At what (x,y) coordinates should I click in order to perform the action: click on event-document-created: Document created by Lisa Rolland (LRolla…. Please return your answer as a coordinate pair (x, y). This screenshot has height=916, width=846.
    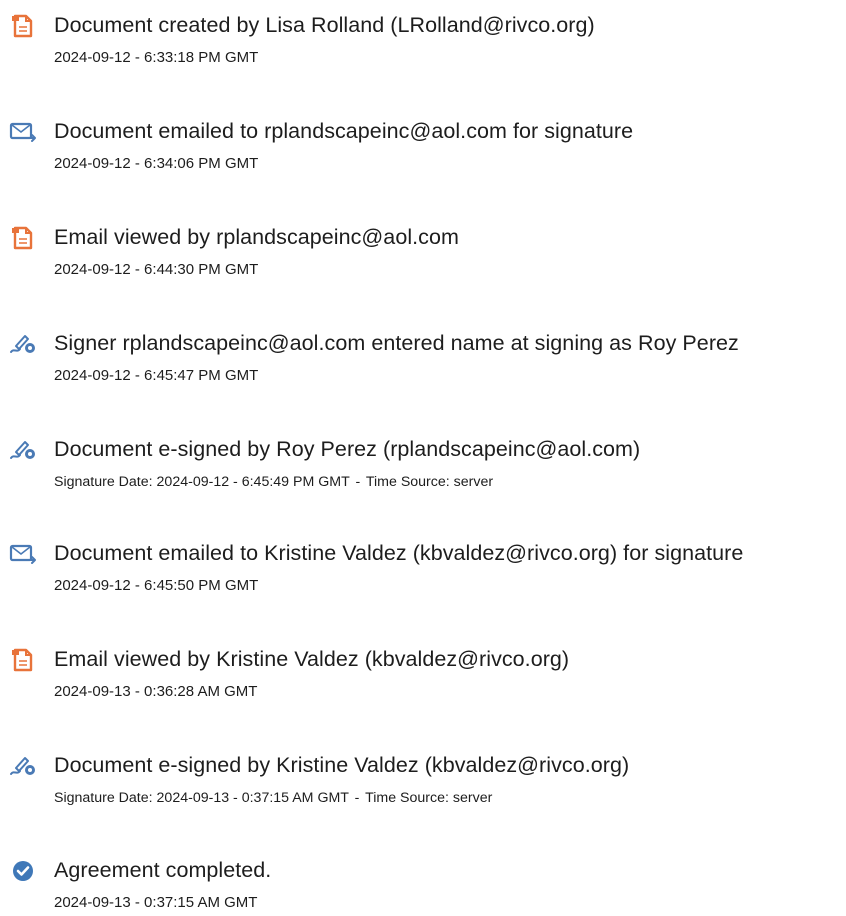
    Looking at the image, I should click on (423, 41).